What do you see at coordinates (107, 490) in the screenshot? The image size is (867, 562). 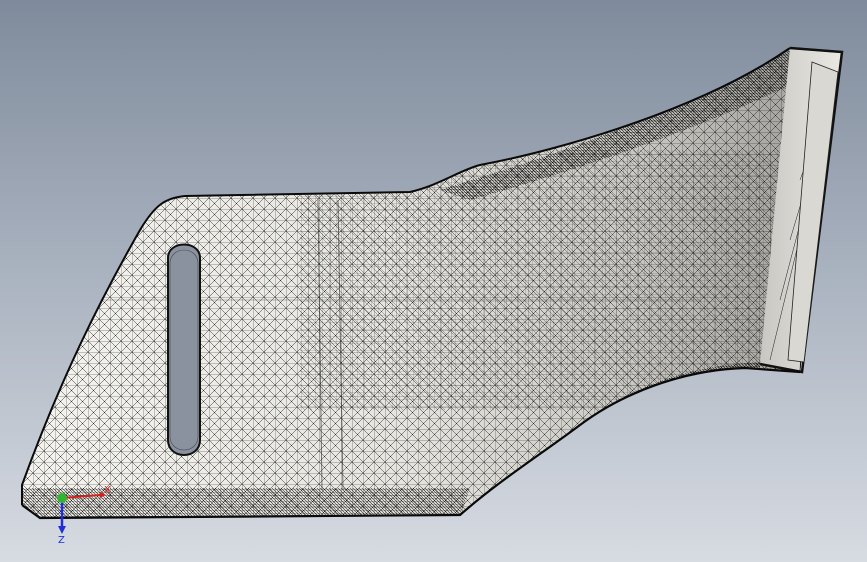 I see `x-axis-label: X` at bounding box center [107, 490].